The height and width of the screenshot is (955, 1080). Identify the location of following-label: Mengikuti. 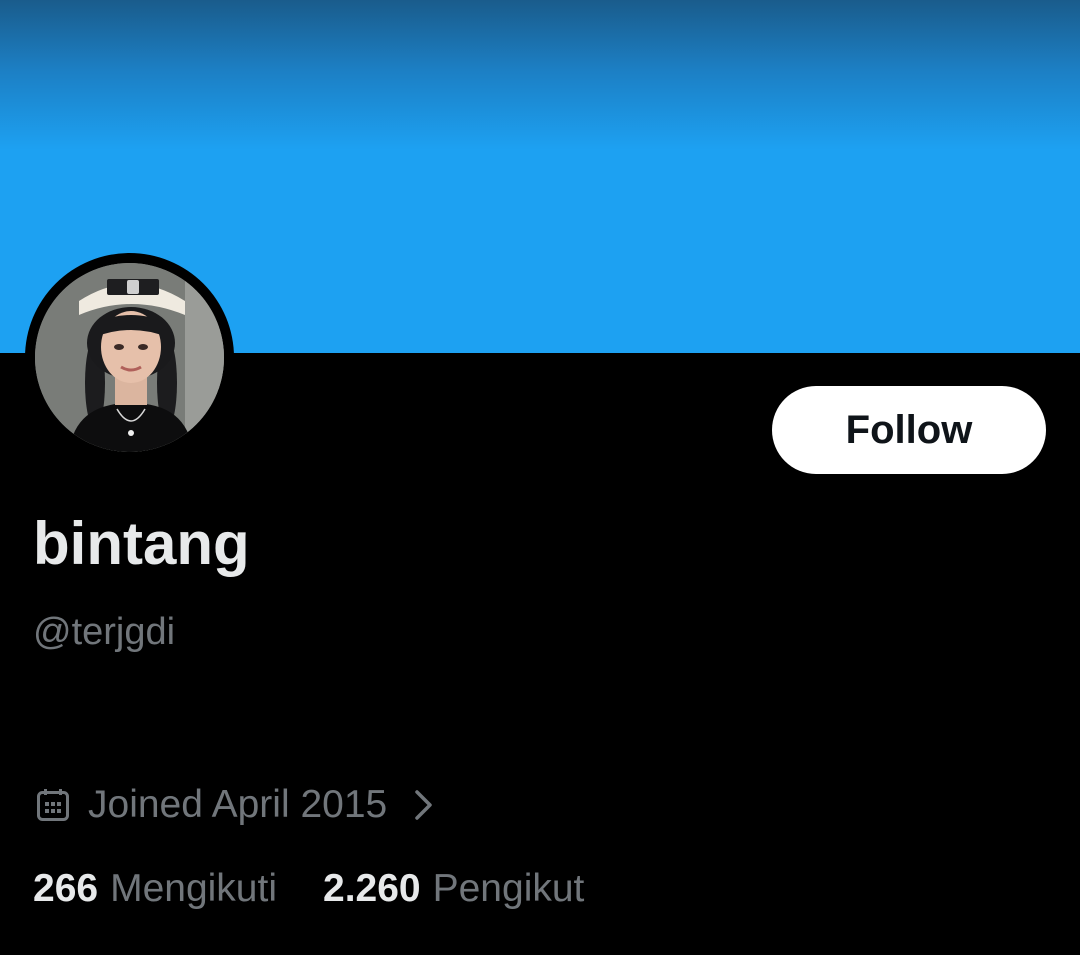
(193, 888).